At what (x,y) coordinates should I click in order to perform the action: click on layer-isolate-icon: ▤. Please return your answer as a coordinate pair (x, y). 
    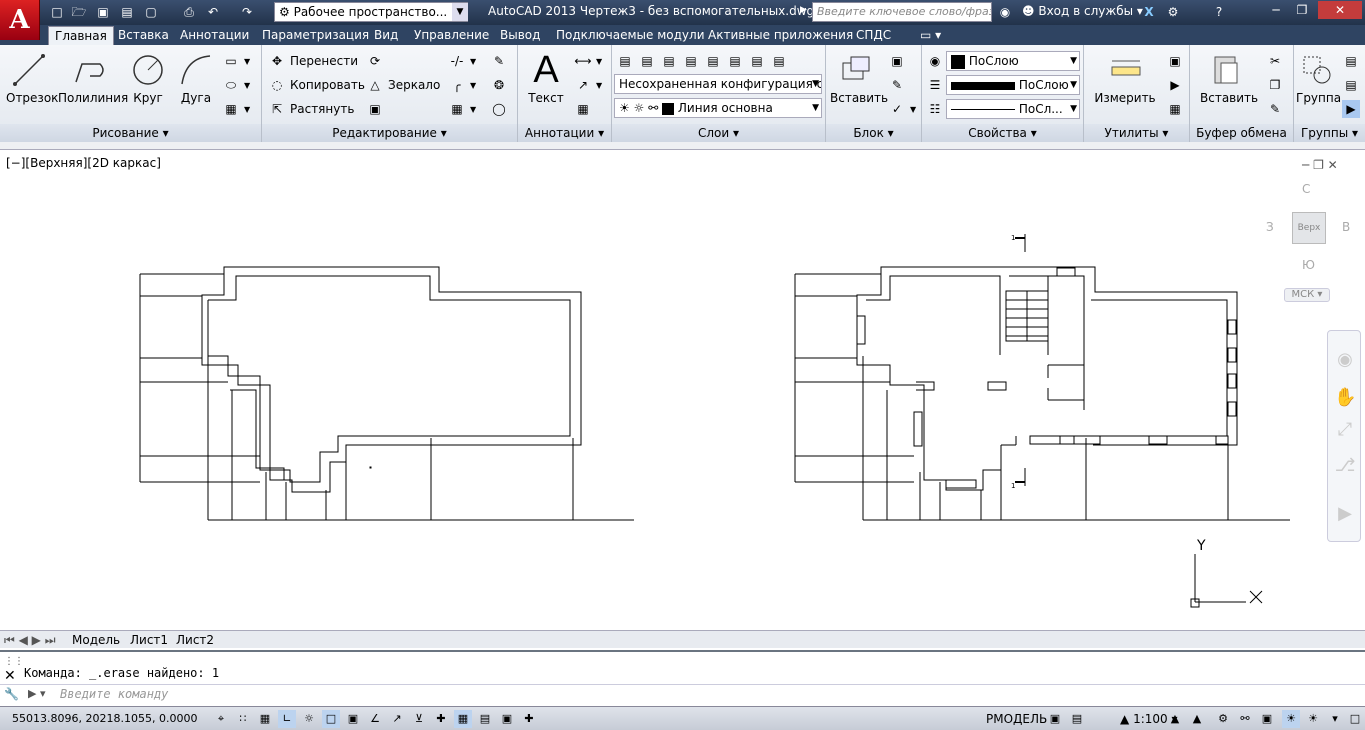
    Looking at the image, I should click on (647, 61).